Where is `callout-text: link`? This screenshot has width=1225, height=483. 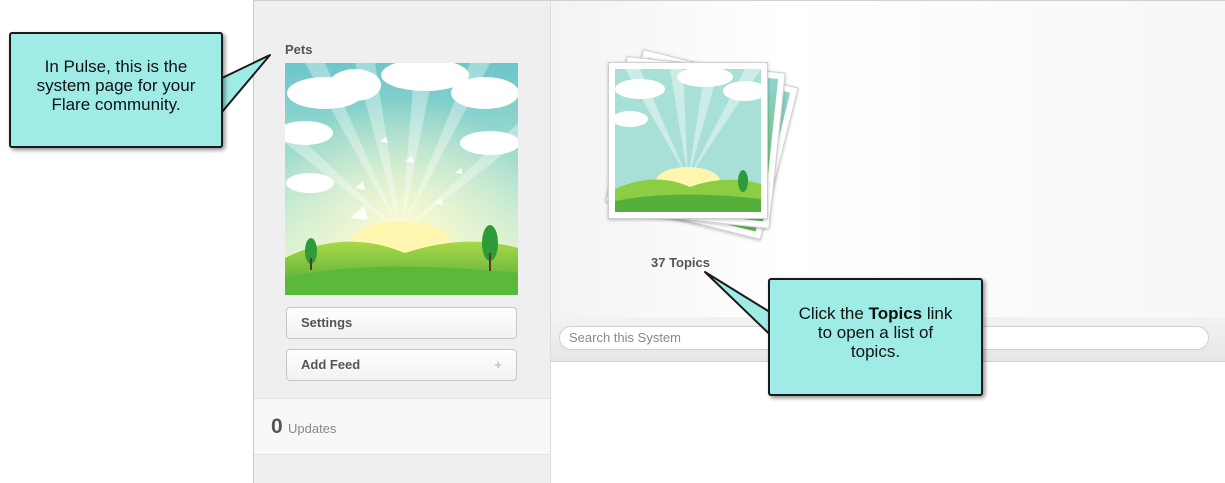 callout-text: link is located at coordinates (937, 313).